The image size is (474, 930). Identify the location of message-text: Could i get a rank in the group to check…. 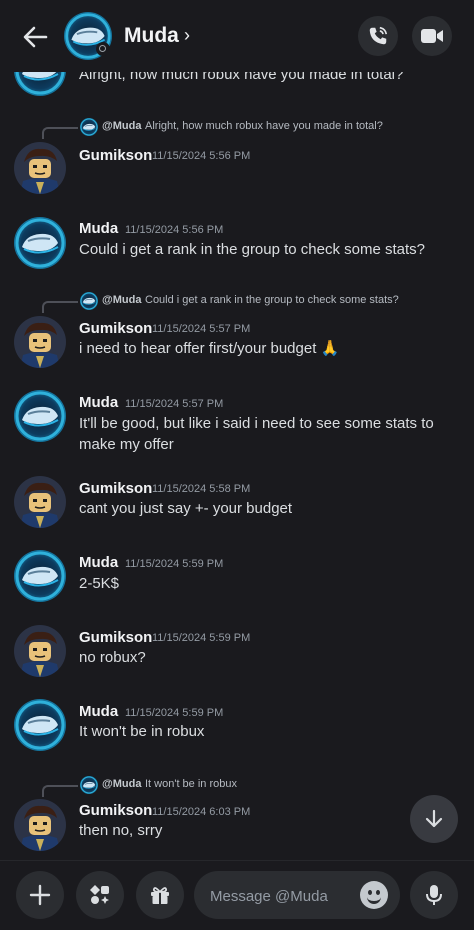
(252, 249).